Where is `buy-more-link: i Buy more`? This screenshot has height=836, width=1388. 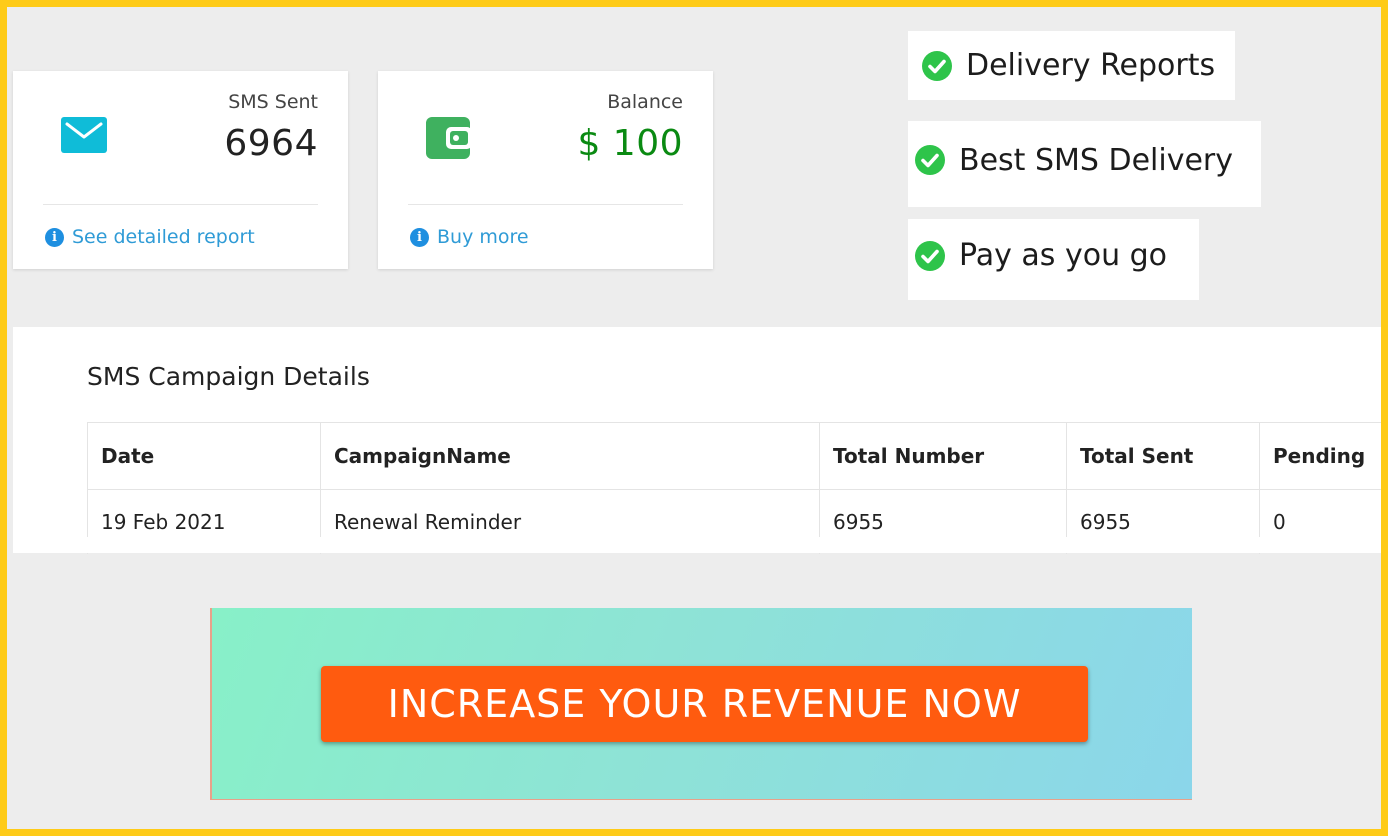 buy-more-link: i Buy more is located at coordinates (469, 237).